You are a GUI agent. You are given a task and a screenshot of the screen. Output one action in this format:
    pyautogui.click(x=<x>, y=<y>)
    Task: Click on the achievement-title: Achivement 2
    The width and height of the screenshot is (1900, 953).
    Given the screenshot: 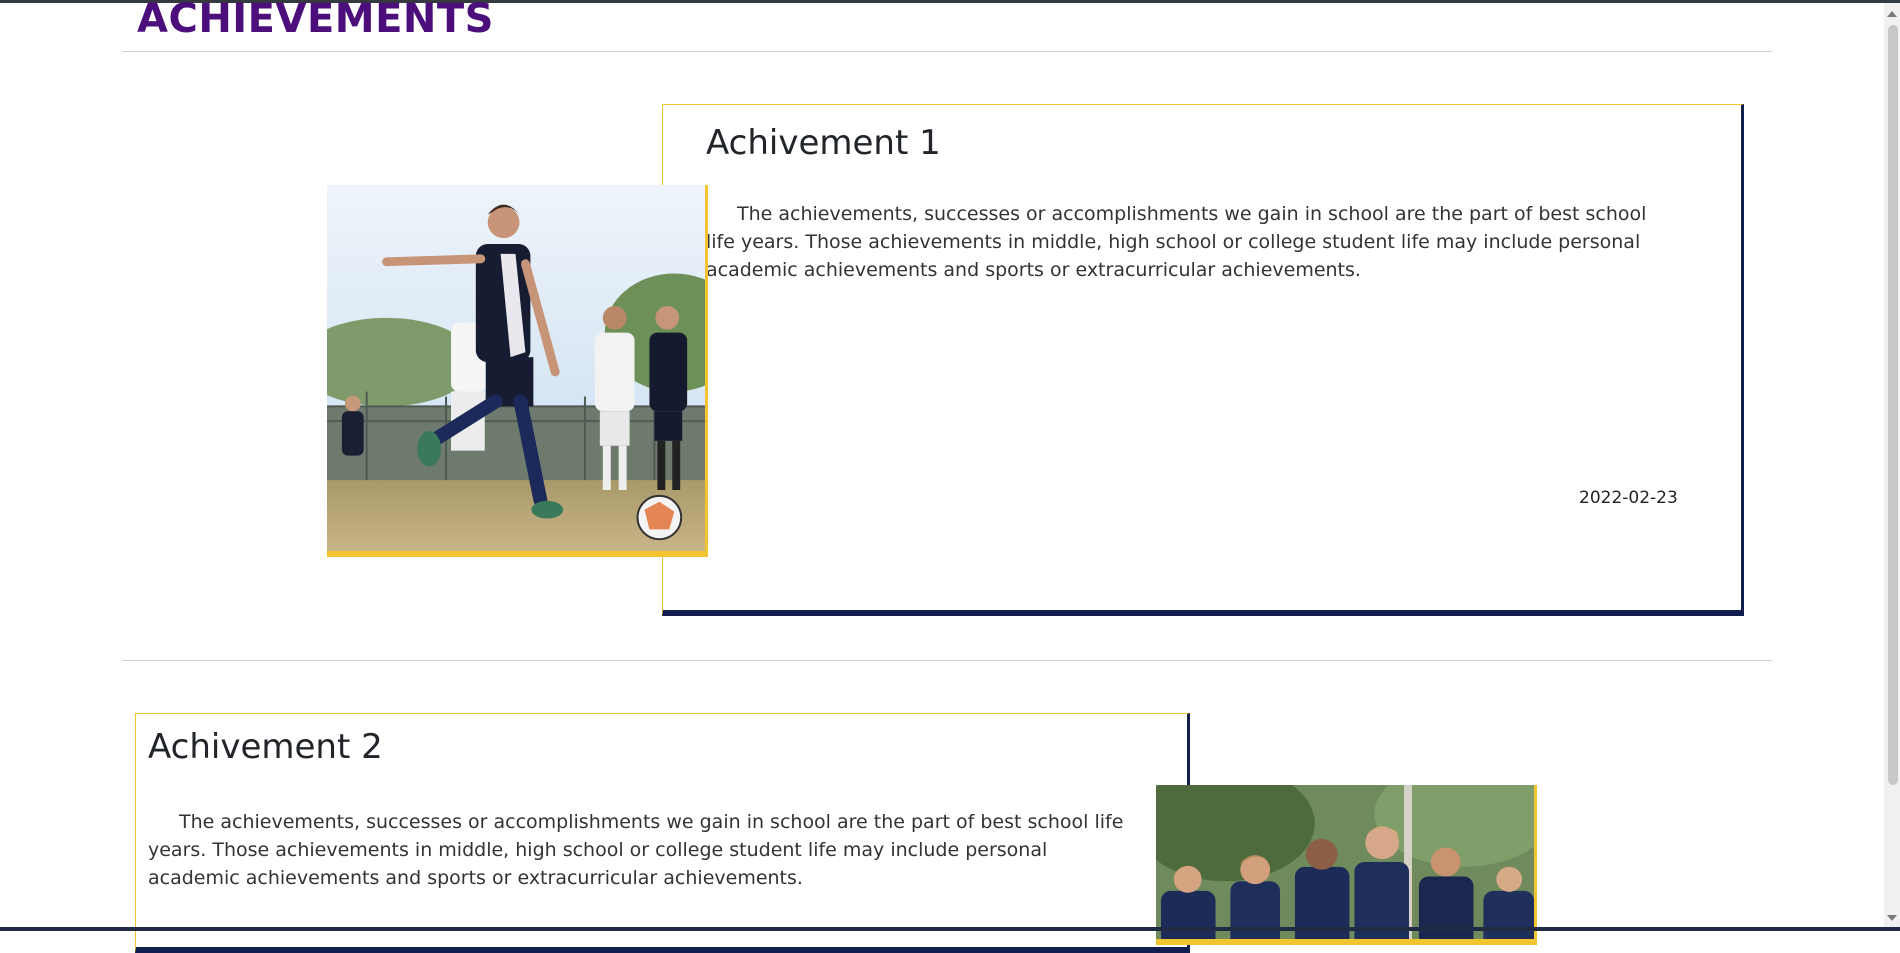 What is the action you would take?
    pyautogui.click(x=265, y=747)
    